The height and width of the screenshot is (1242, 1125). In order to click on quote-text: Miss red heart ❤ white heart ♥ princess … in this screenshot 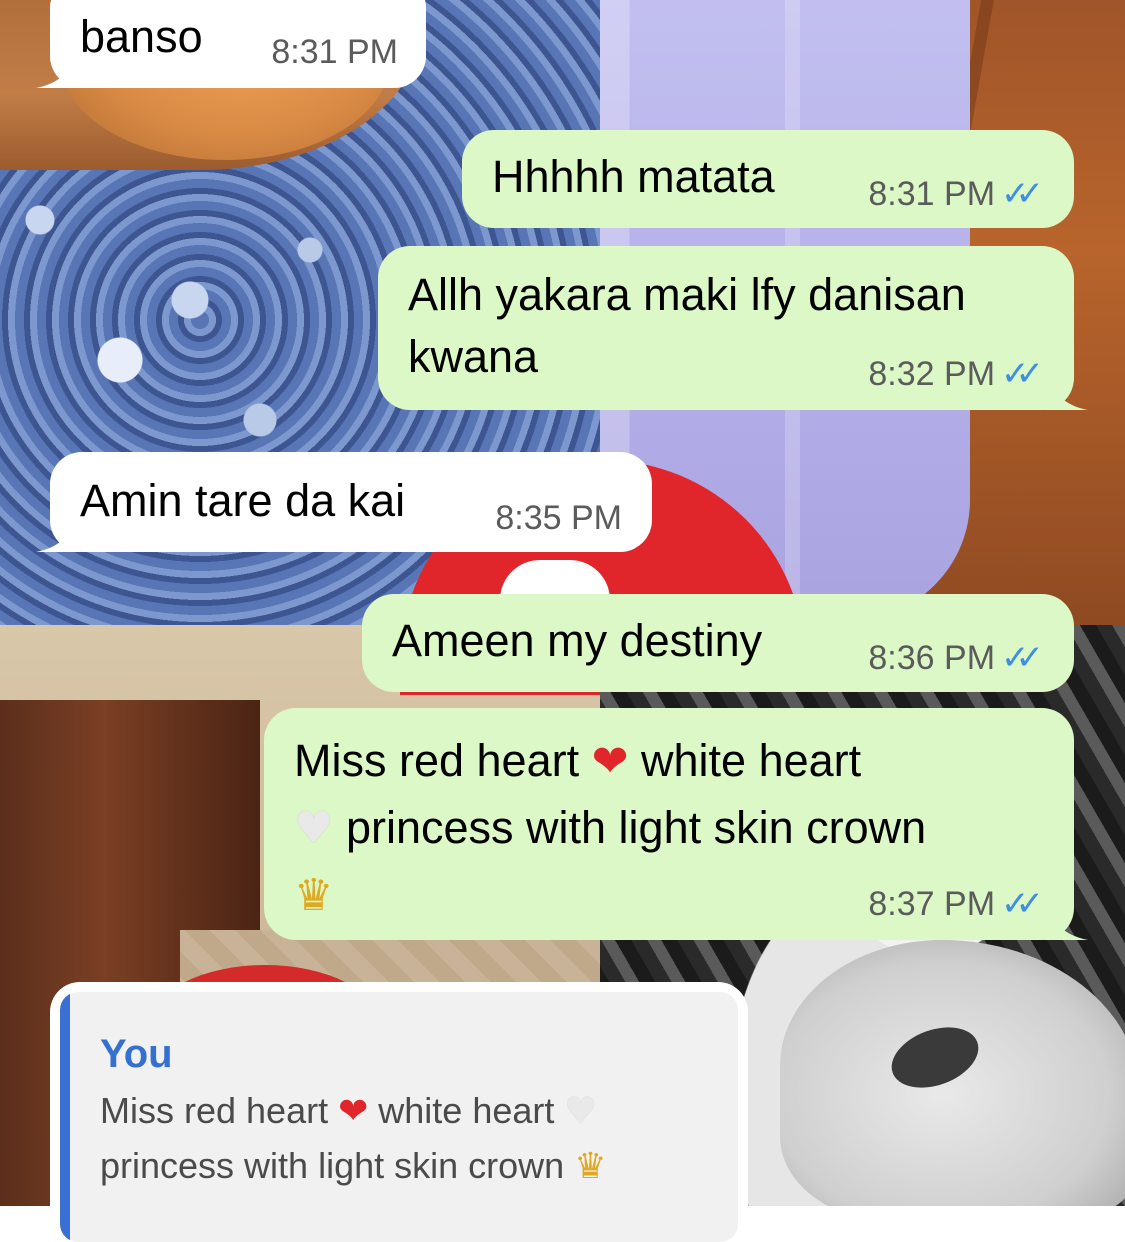, I will do `click(409, 1139)`.